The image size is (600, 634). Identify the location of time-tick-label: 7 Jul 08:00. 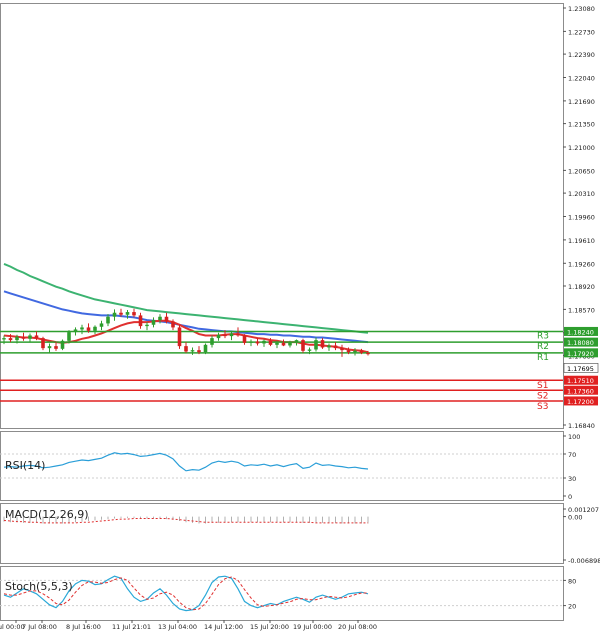
(39, 627).